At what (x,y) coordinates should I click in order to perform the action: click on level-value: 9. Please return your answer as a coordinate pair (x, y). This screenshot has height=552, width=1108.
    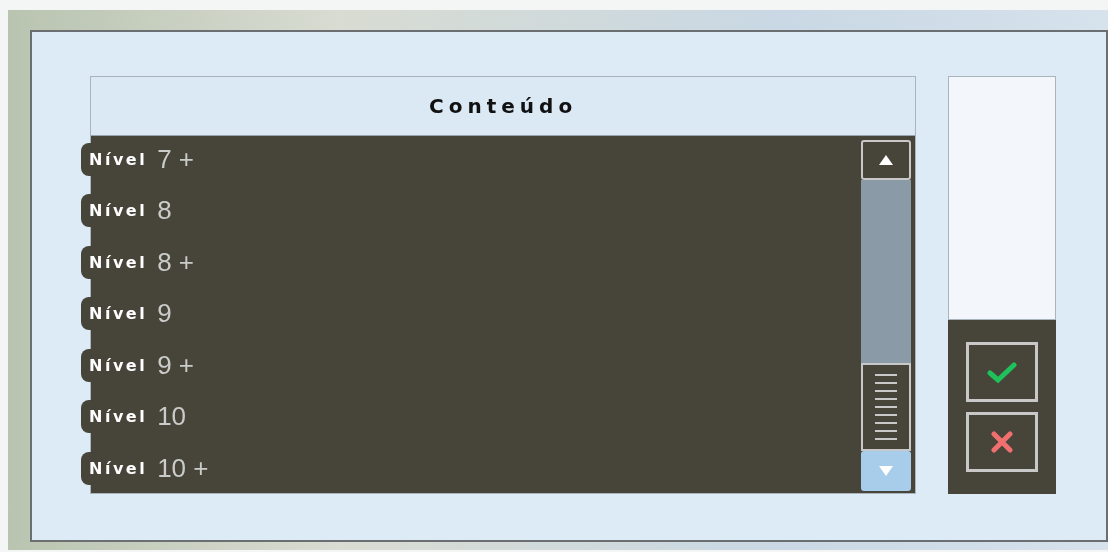
    Looking at the image, I should click on (164, 313).